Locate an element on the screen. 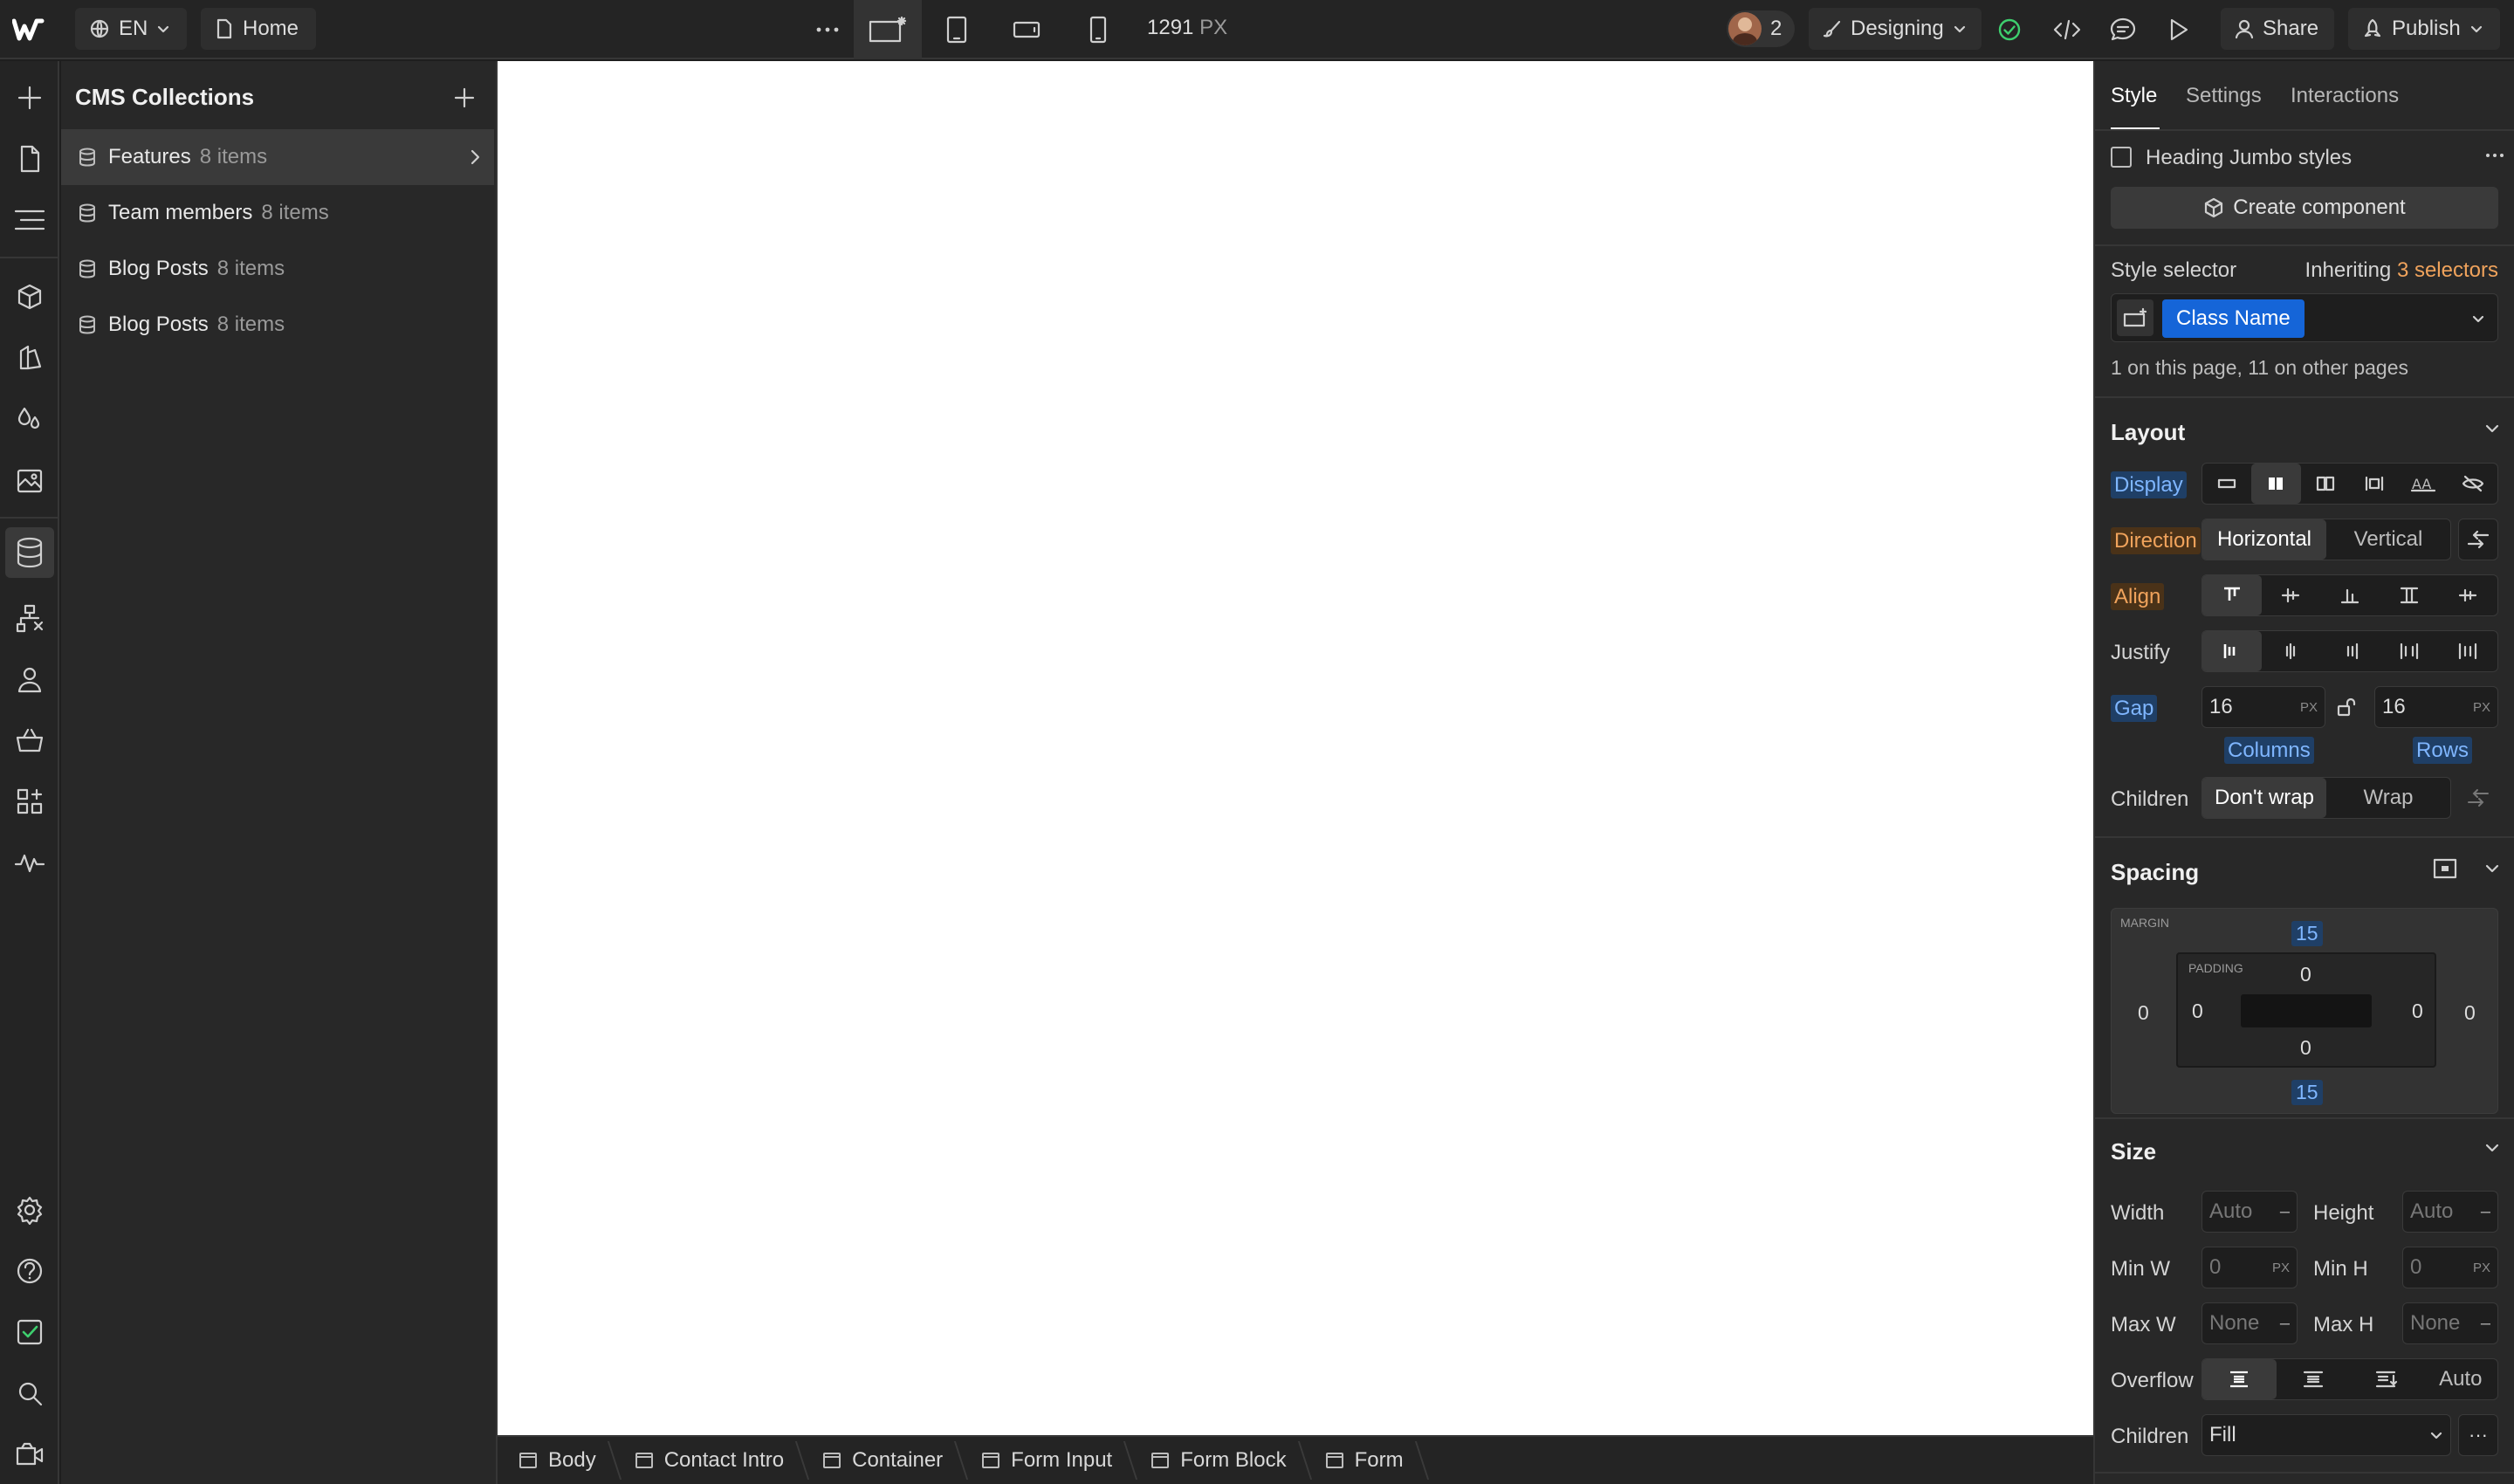 This screenshot has width=2514, height=1484. breadcrumb-item: Form is located at coordinates (1362, 1460).